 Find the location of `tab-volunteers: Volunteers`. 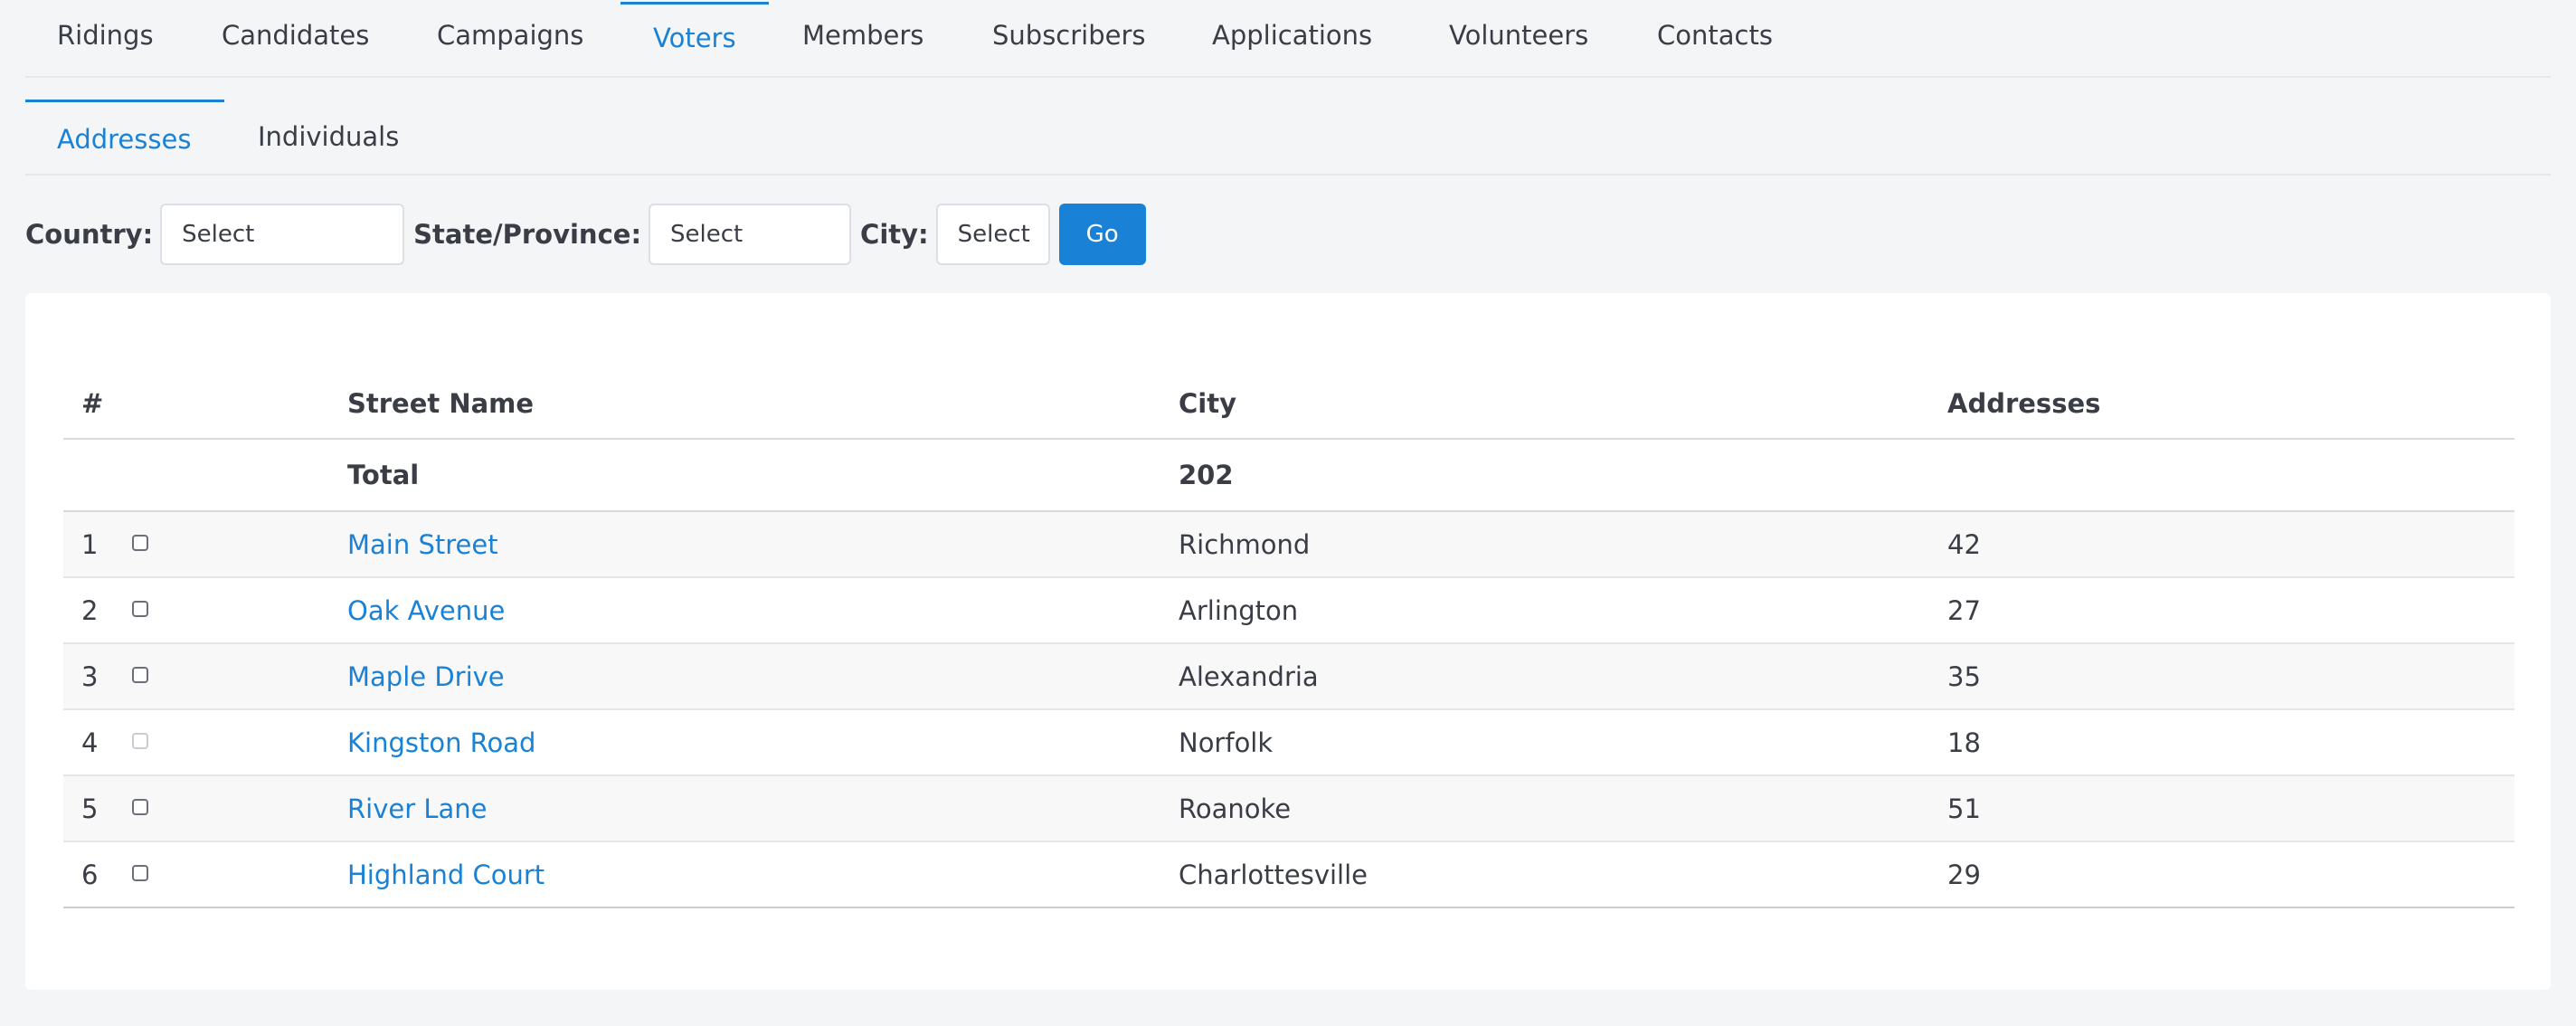

tab-volunteers: Volunteers is located at coordinates (1519, 36).